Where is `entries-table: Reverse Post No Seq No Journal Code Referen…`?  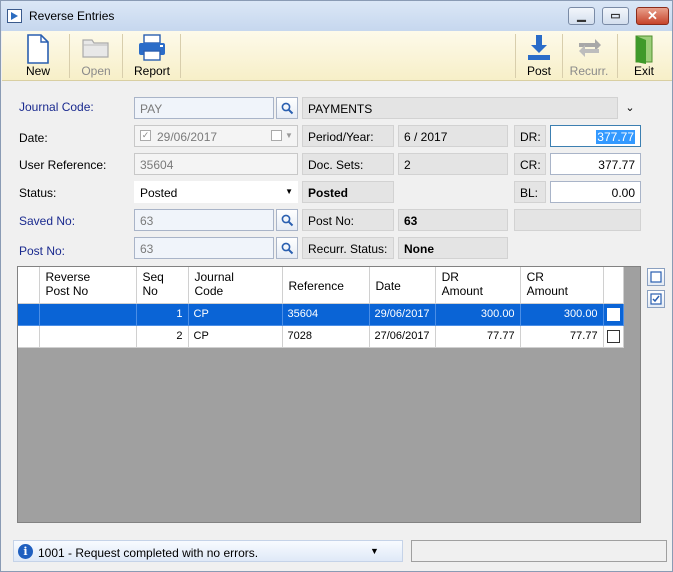 entries-table: Reverse Post No Seq No Journal Code Referen… is located at coordinates (321, 307).